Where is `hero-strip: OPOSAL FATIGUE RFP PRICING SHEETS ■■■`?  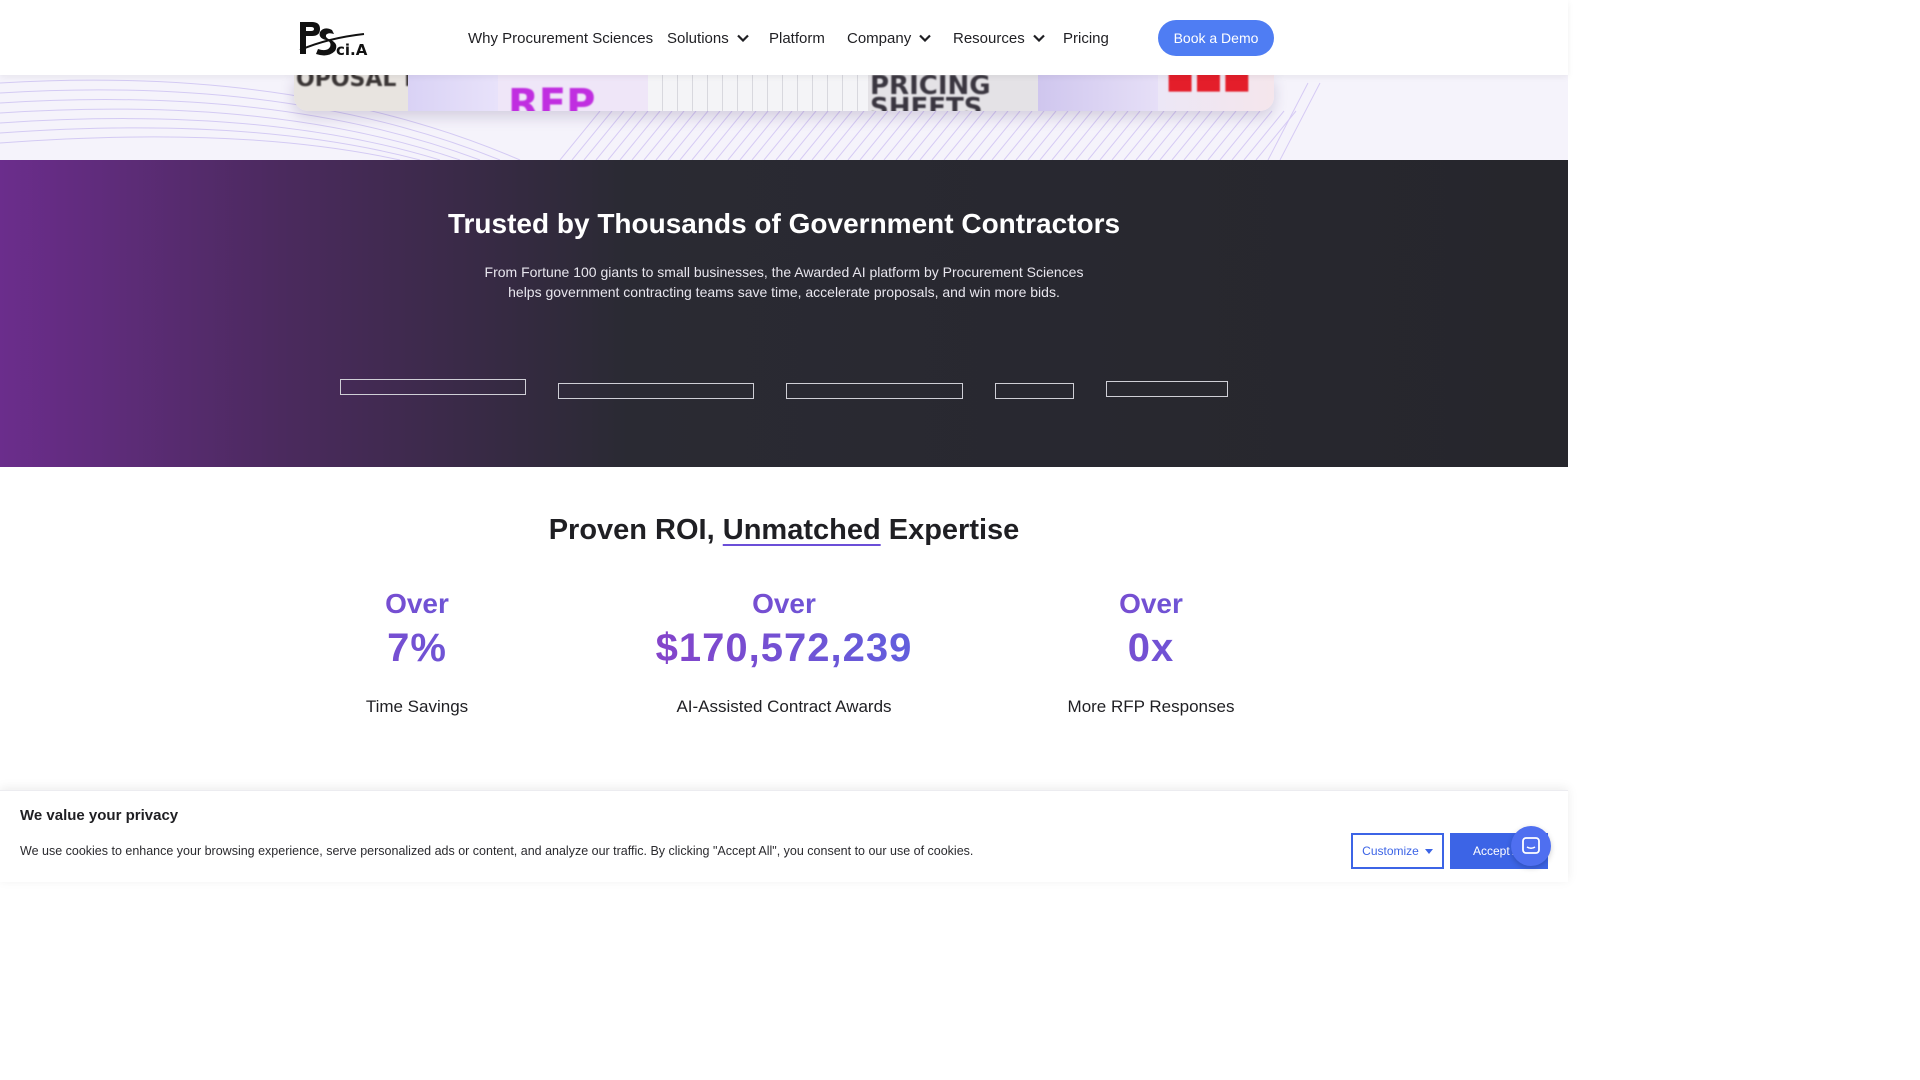 hero-strip: OPOSAL FATIGUE RFP PRICING SHEETS ■■■ is located at coordinates (784, 117).